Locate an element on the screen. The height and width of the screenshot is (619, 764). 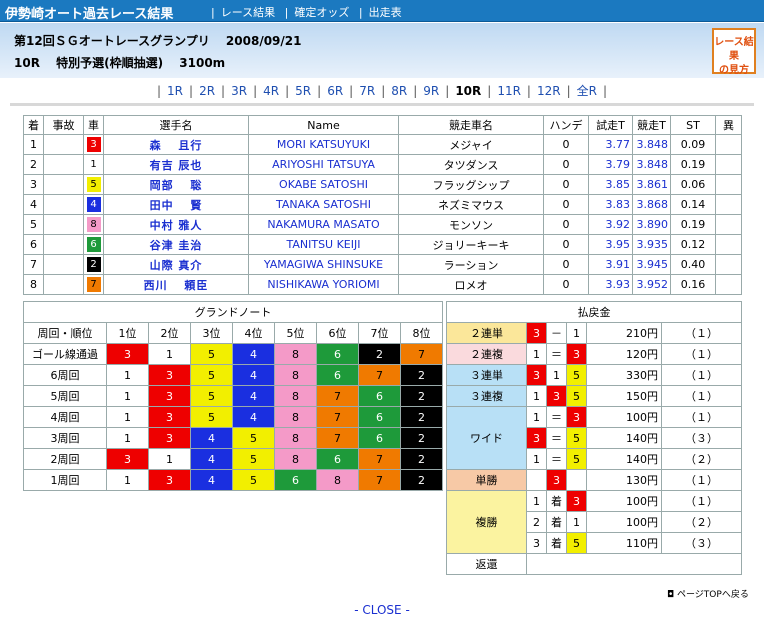
race-link-2: 2R is located at coordinates (207, 91).